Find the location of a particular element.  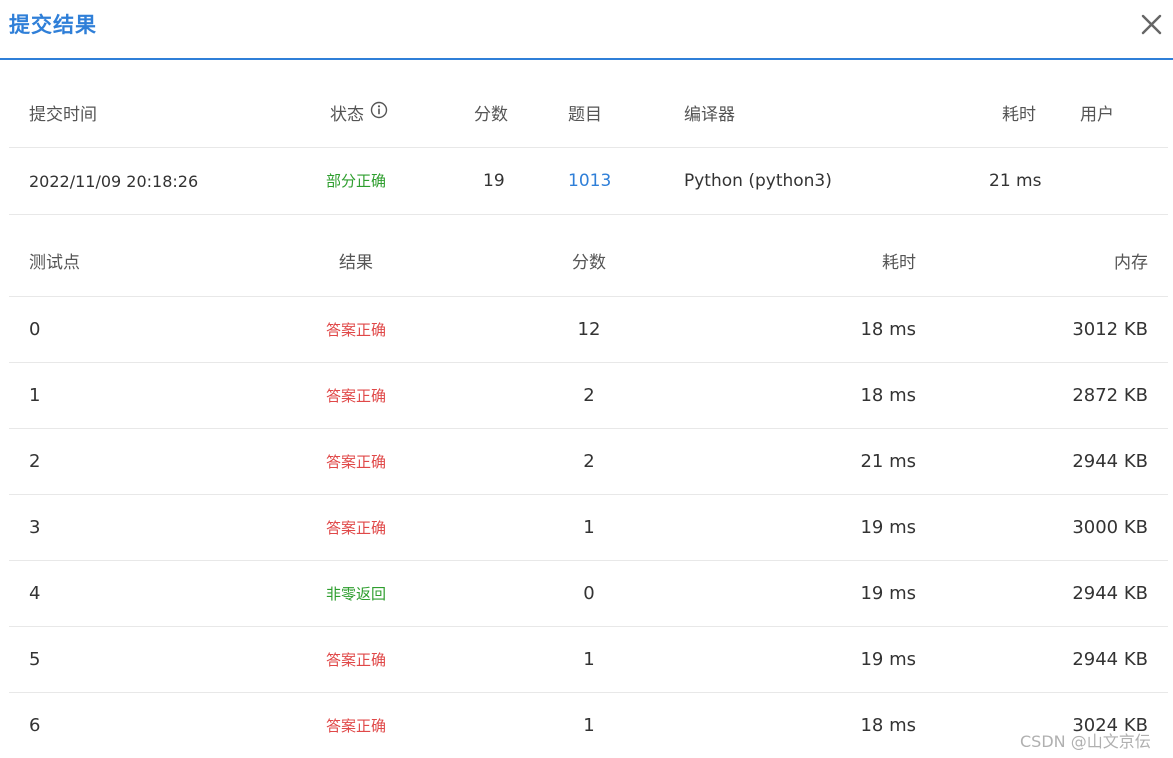

submit-time: 2022/11/09 20:18:26 is located at coordinates (114, 181).